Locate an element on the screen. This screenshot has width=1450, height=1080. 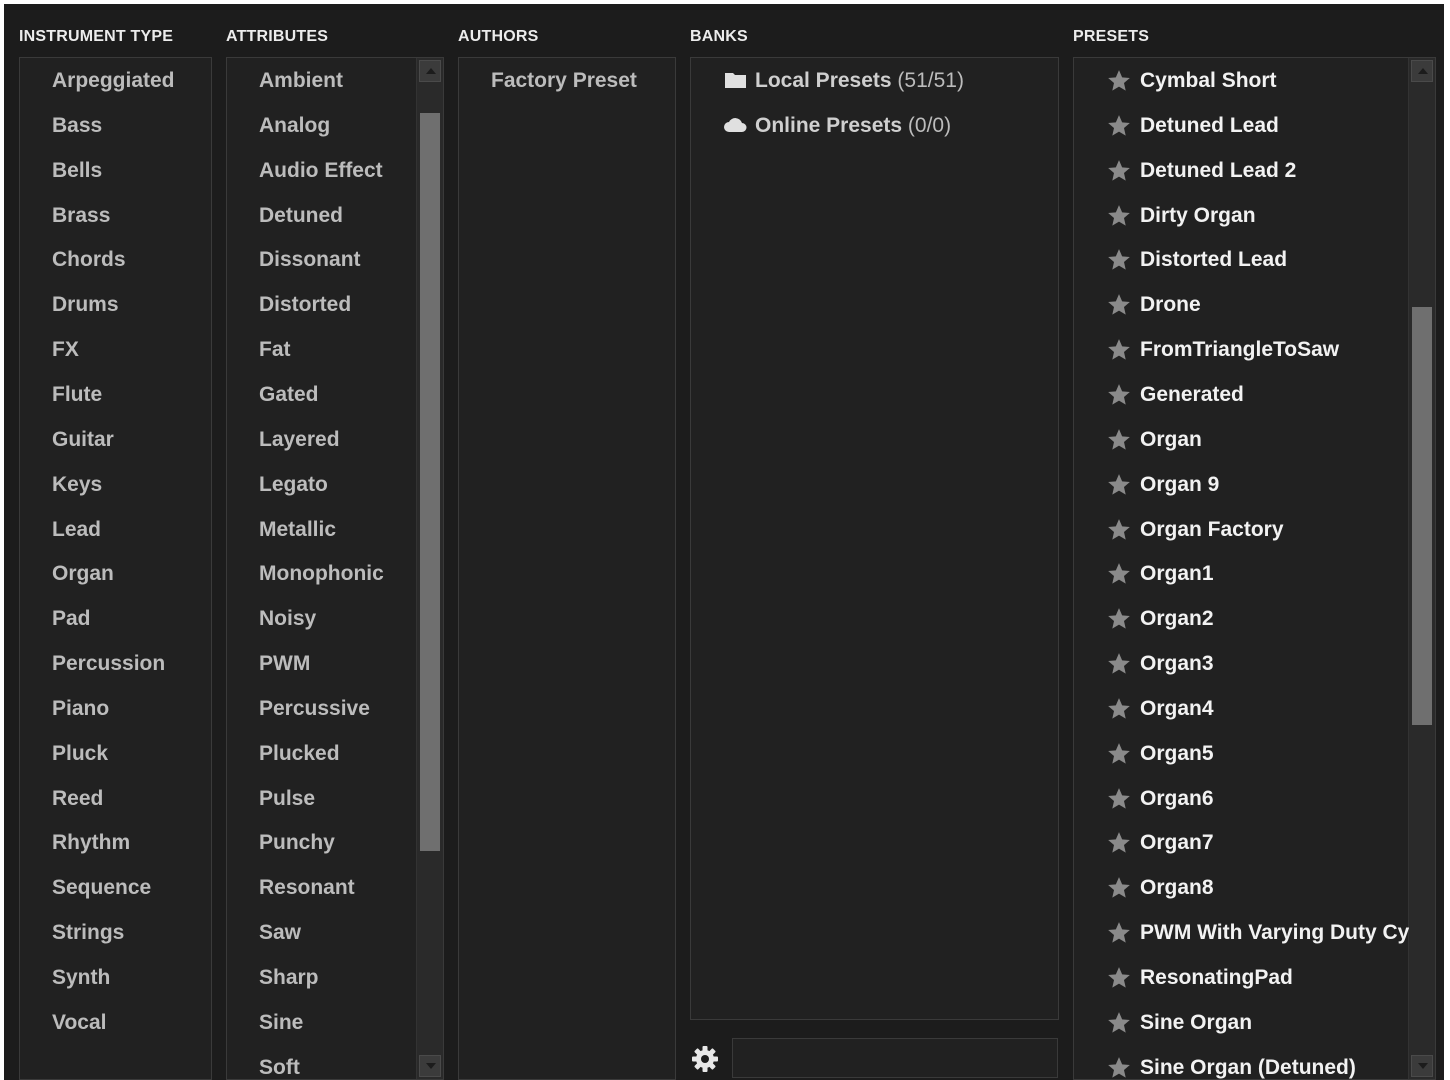
attribute-item: Percussive is located at coordinates (335, 708).